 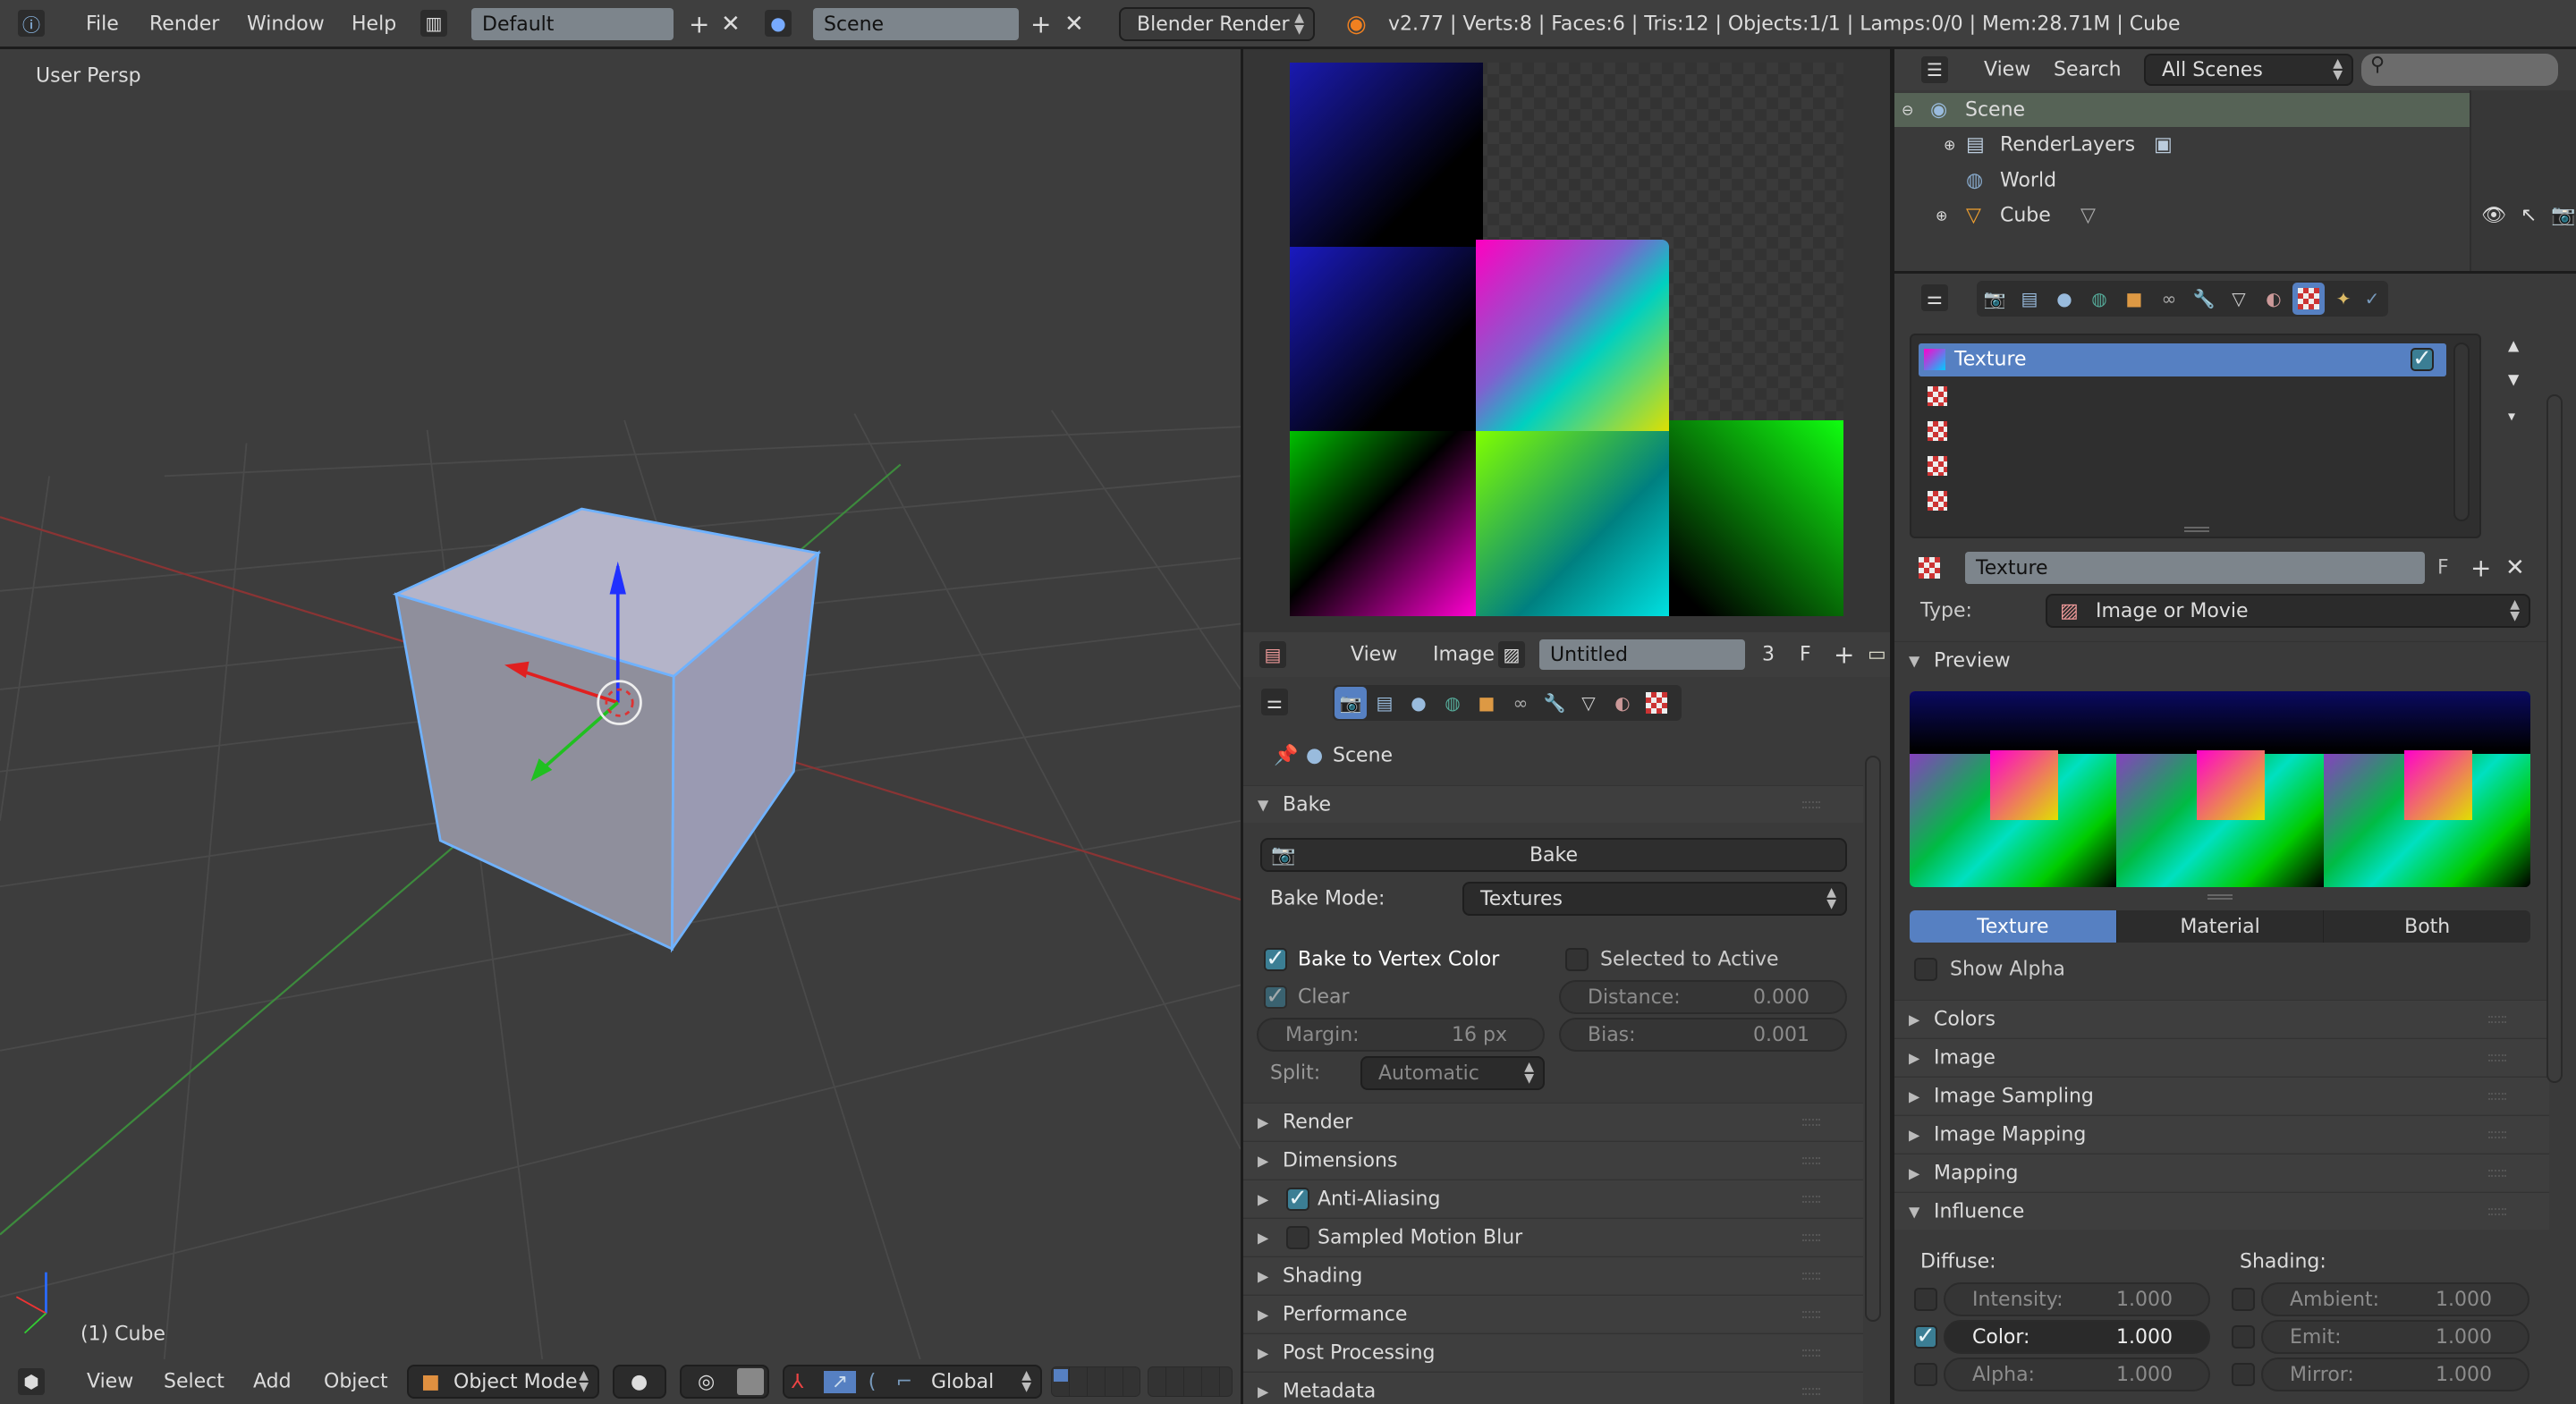 I want to click on scale-manip-icon: (, so click(x=872, y=1382).